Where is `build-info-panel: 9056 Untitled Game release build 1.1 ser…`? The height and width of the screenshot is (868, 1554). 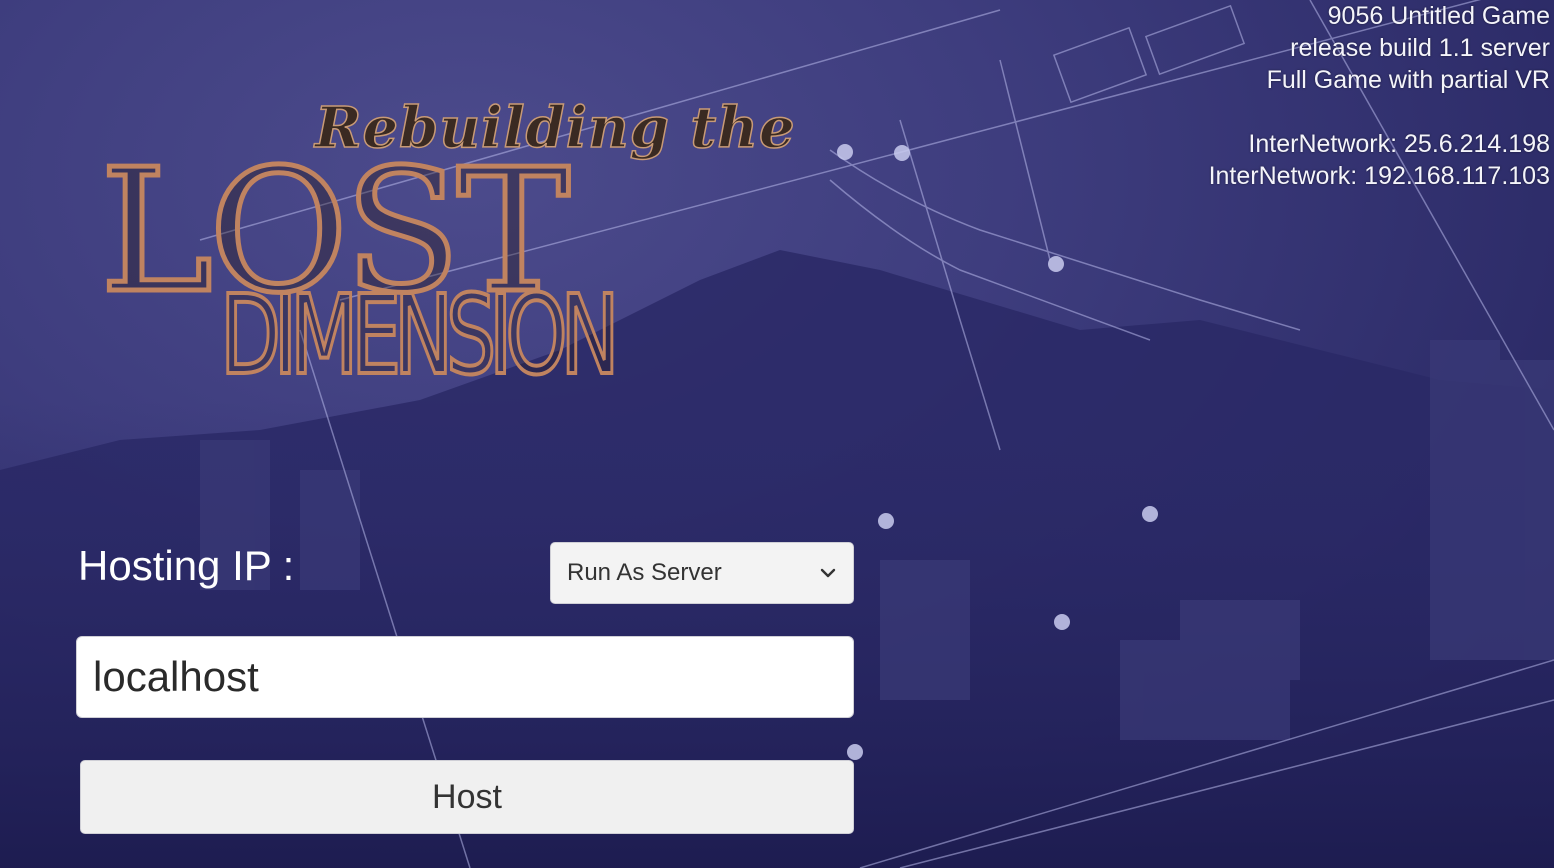
build-info-panel: 9056 Untitled Game release build 1.1 ser… is located at coordinates (1379, 96).